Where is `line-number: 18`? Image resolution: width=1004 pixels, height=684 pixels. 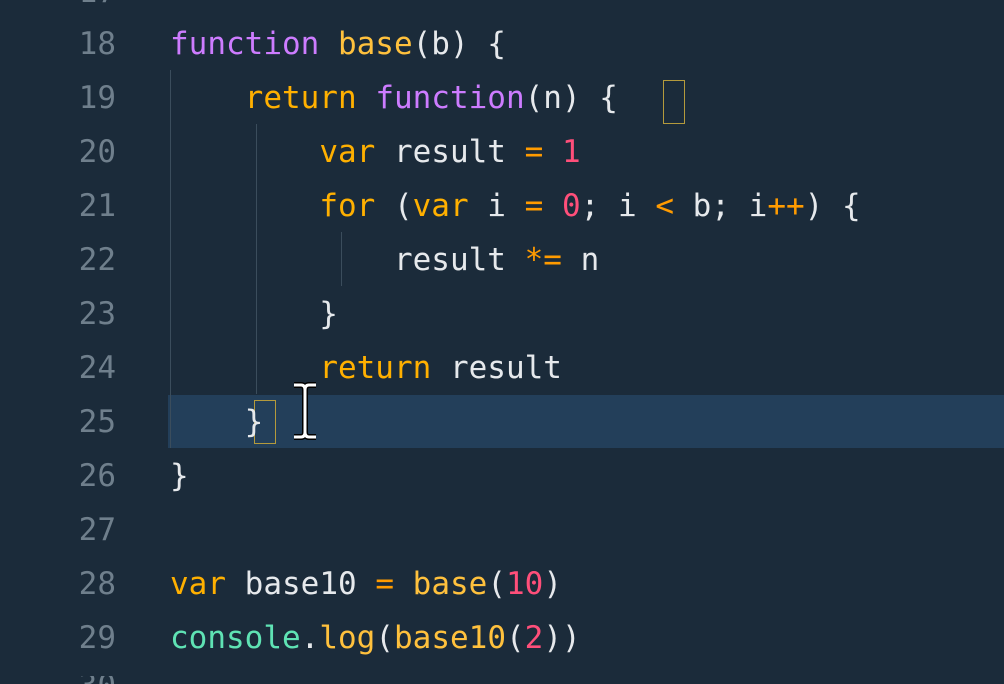 line-number: 18 is located at coordinates (97, 44).